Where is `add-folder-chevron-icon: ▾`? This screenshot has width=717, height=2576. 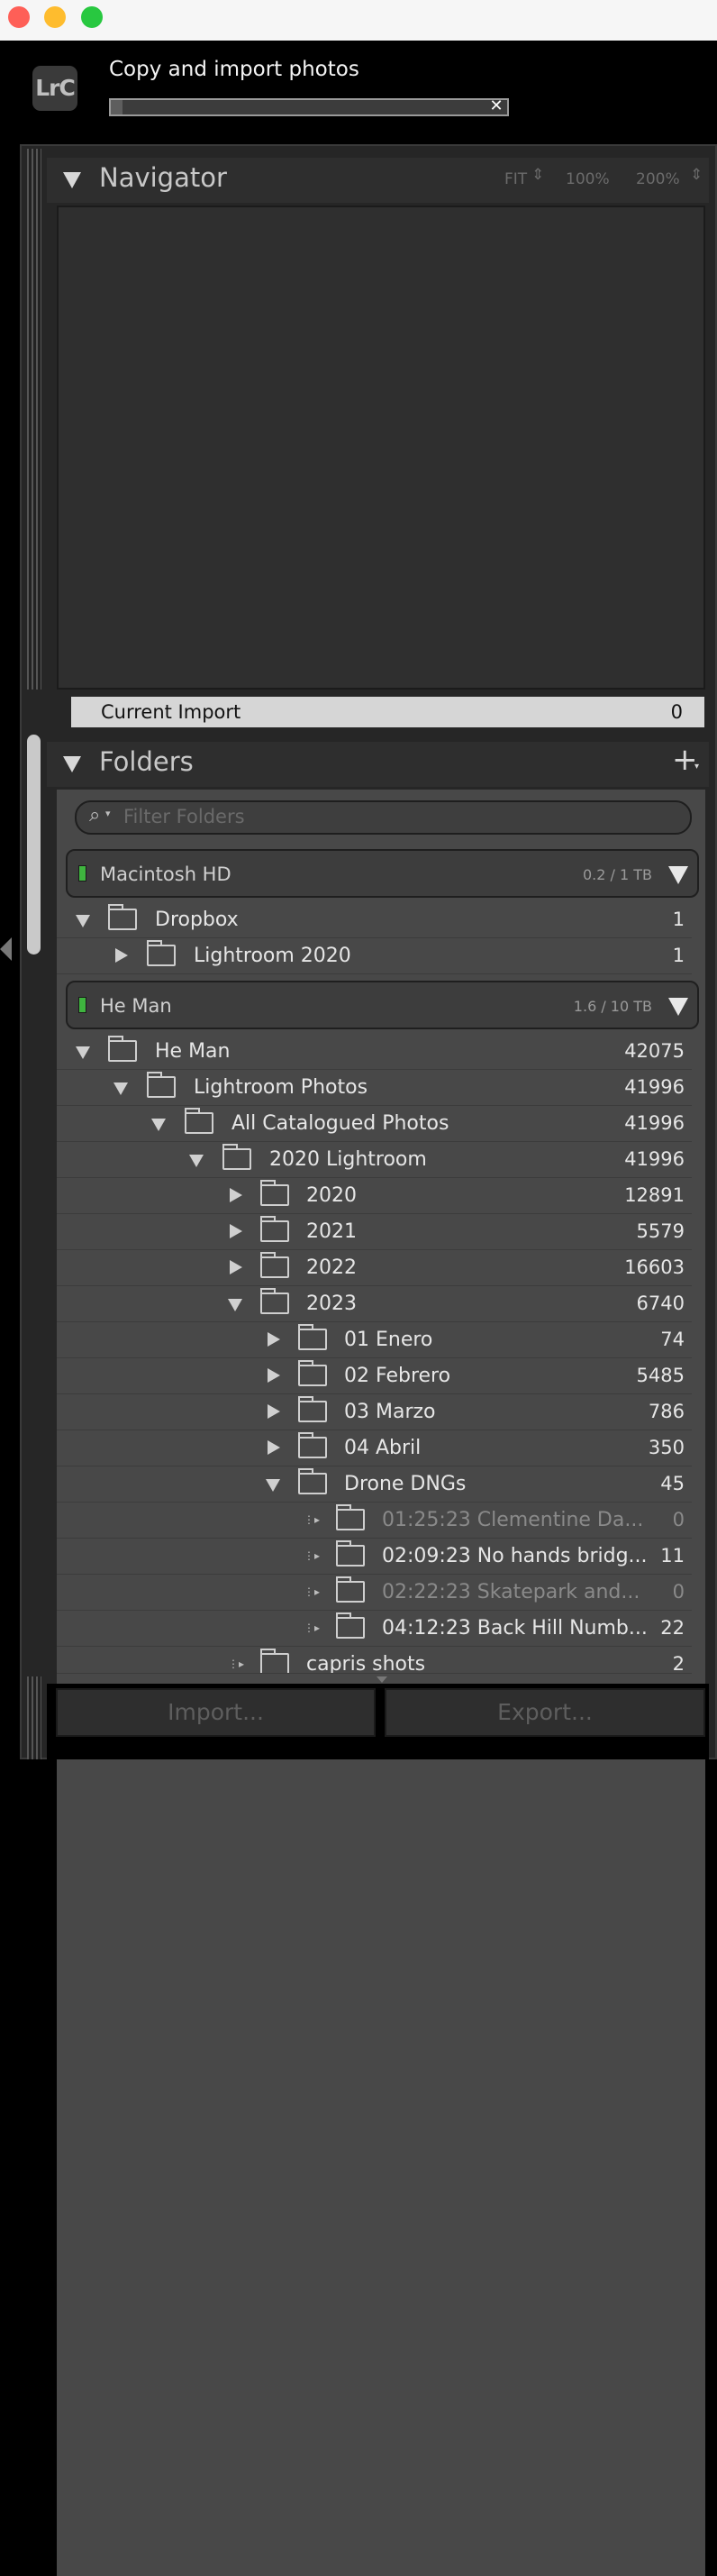
add-folder-chevron-icon: ▾ is located at coordinates (696, 767).